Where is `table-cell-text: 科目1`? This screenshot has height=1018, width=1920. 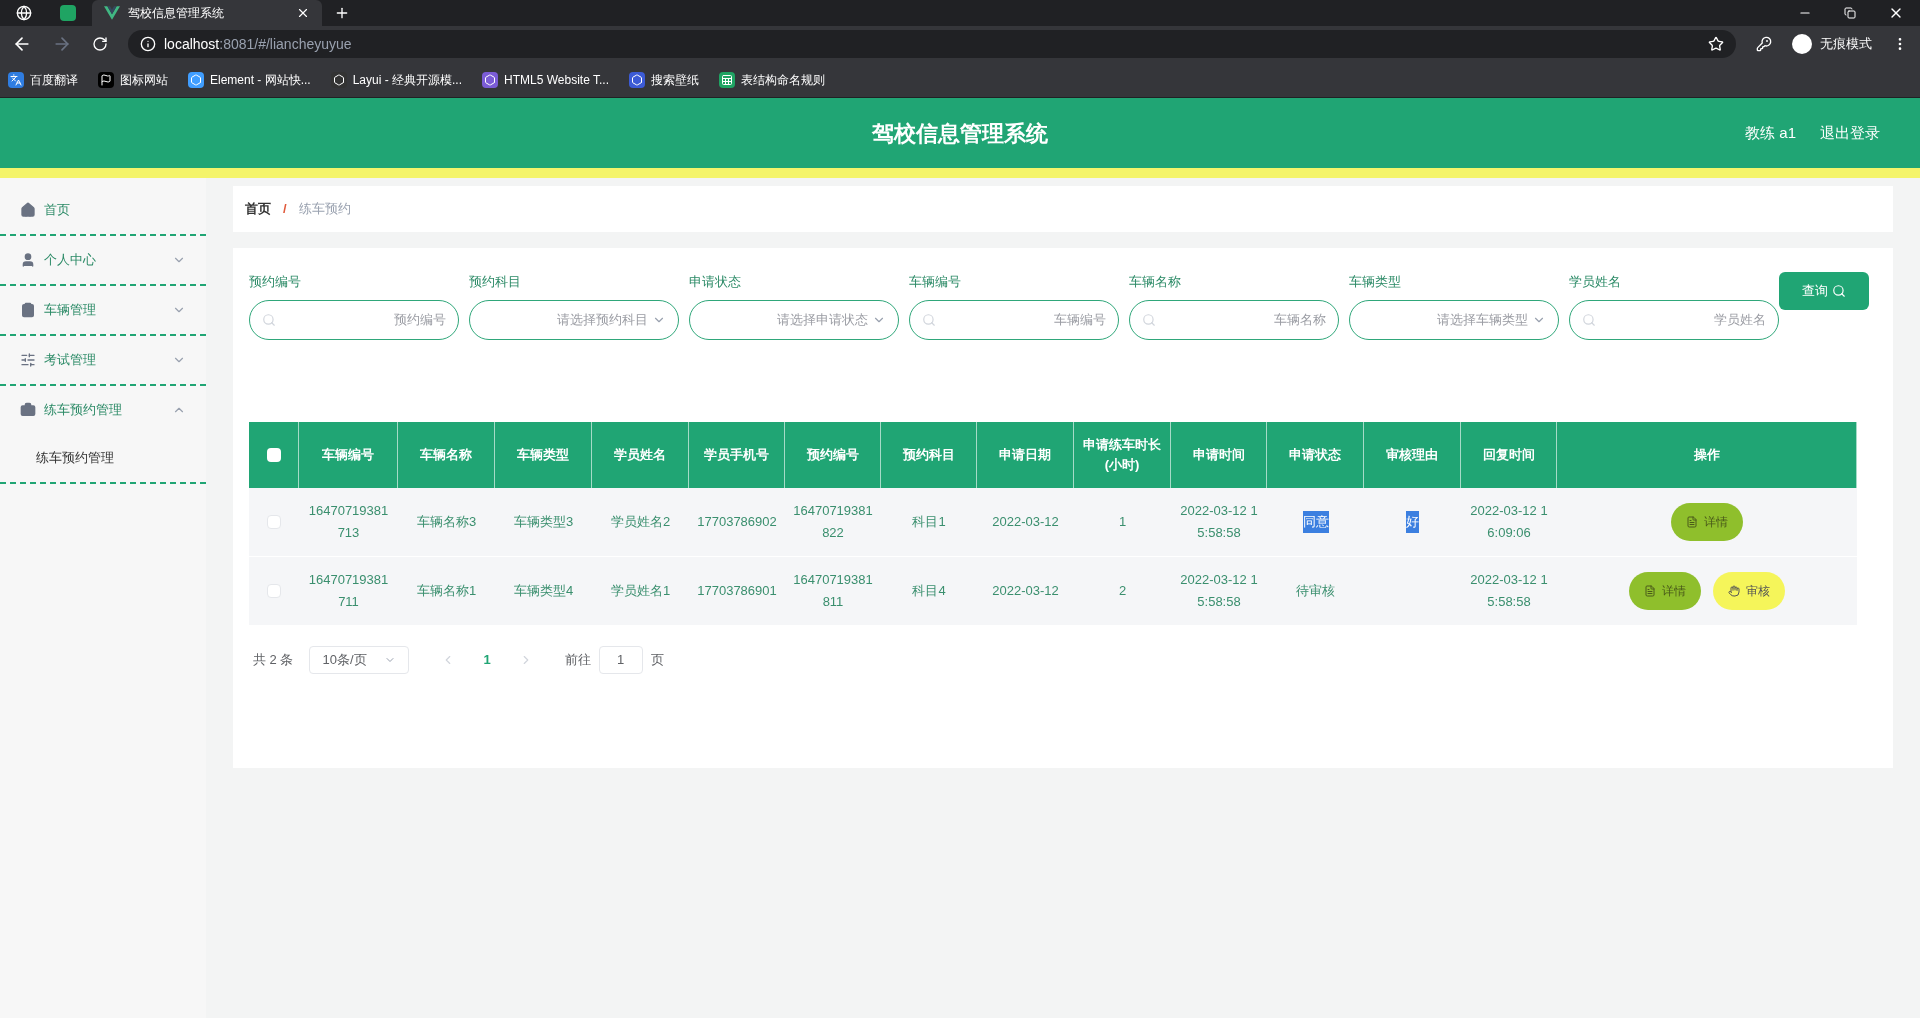
table-cell-text: 科目1 is located at coordinates (929, 521).